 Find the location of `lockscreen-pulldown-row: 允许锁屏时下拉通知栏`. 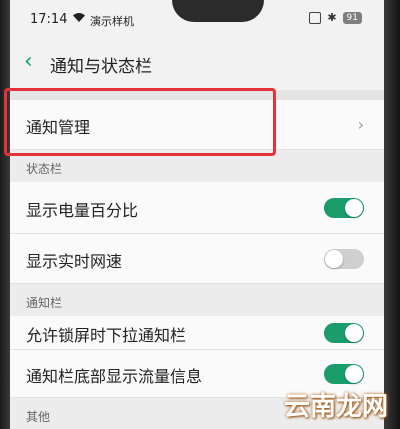

lockscreen-pulldown-row: 允许锁屏时下拉通知栏 is located at coordinates (197, 333).